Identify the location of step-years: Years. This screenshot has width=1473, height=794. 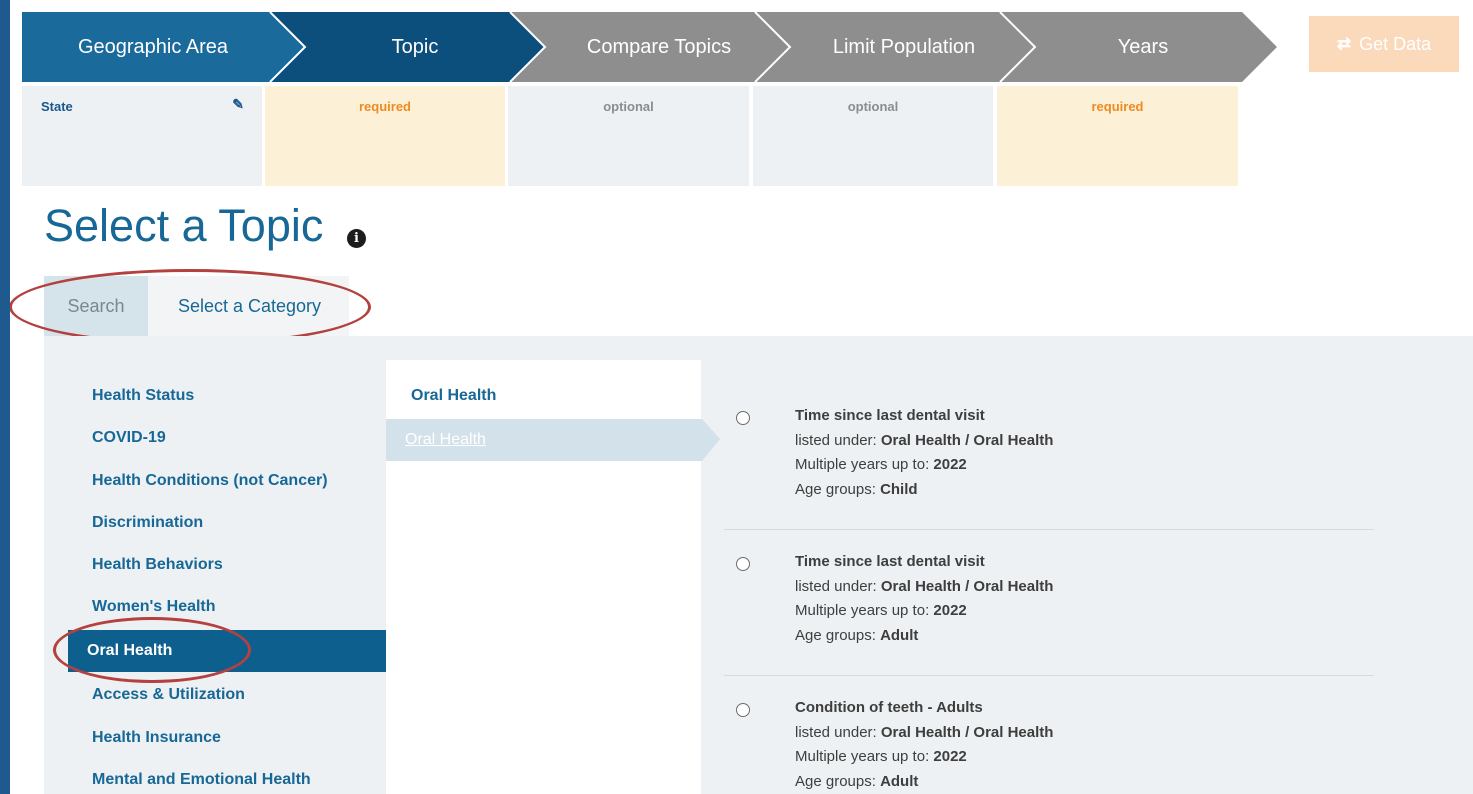
(1143, 47).